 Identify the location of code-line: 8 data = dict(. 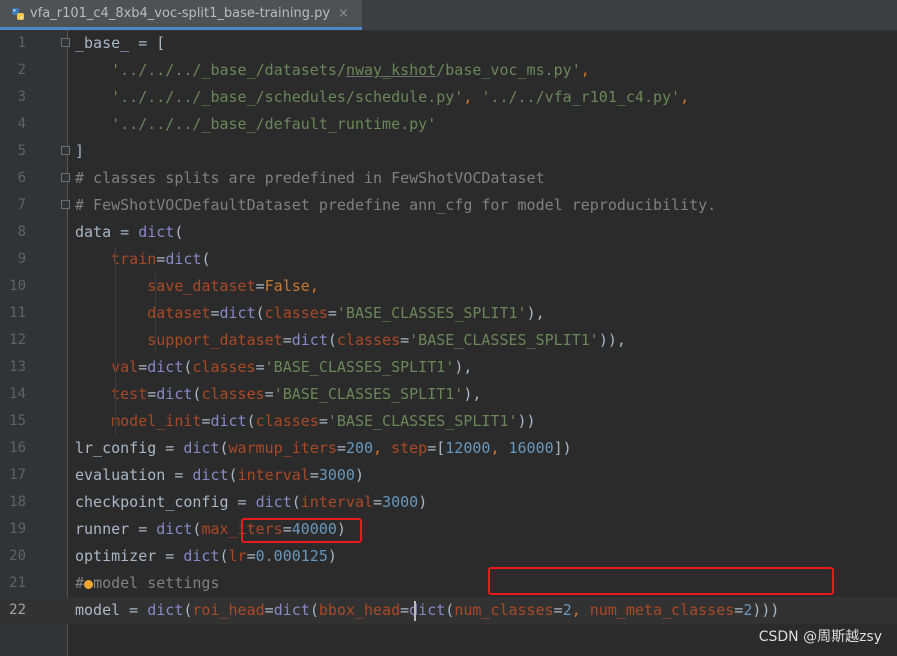
(448, 232).